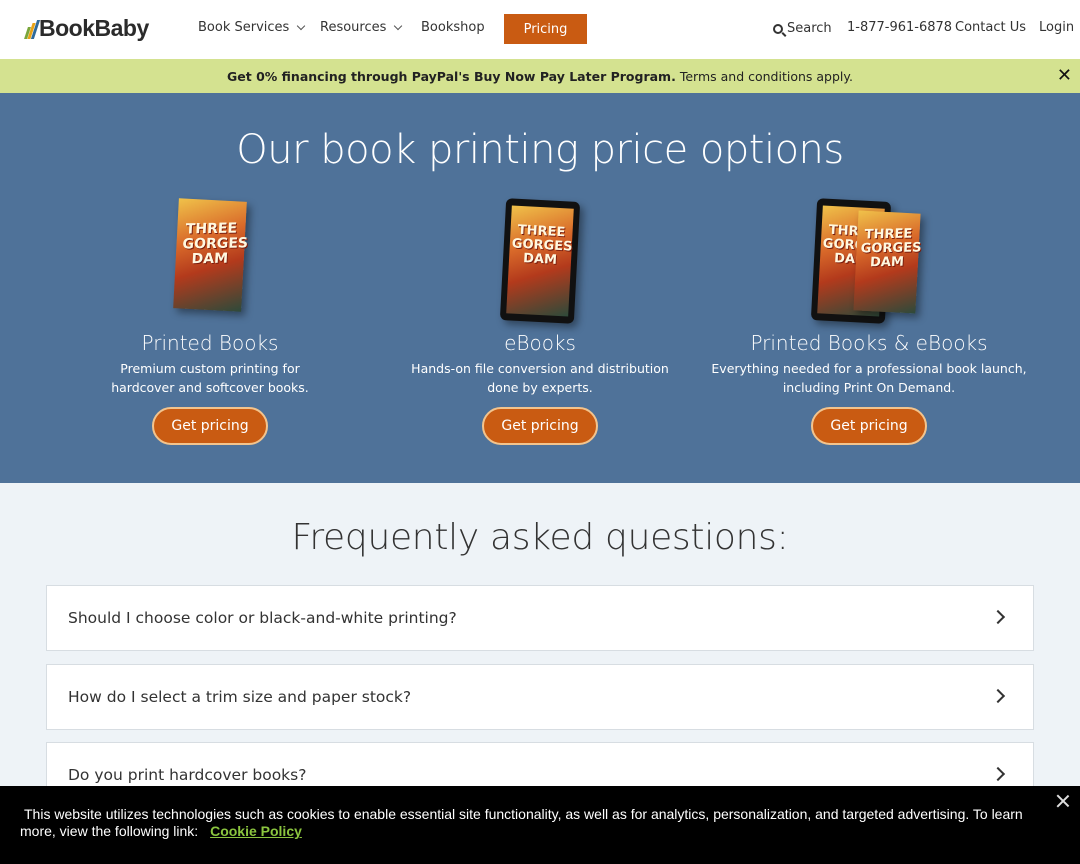 The height and width of the screenshot is (864, 1080). What do you see at coordinates (32, 29) in the screenshot?
I see `logo-bars-icon` at bounding box center [32, 29].